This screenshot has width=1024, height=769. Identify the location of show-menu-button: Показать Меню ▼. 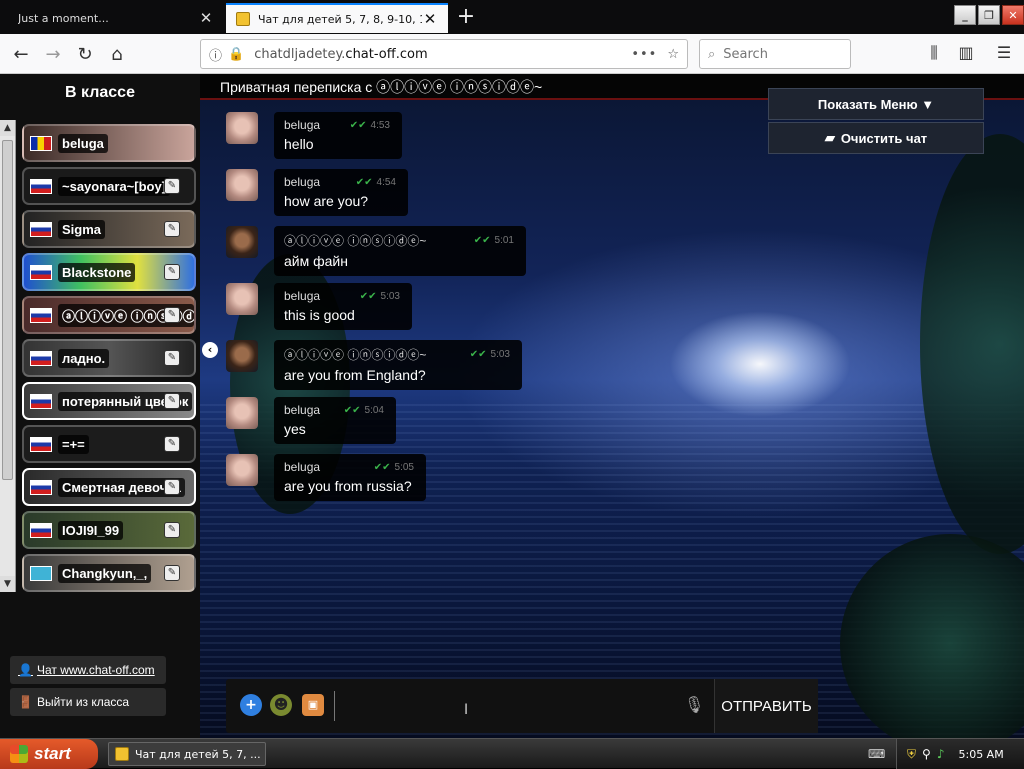
(876, 104).